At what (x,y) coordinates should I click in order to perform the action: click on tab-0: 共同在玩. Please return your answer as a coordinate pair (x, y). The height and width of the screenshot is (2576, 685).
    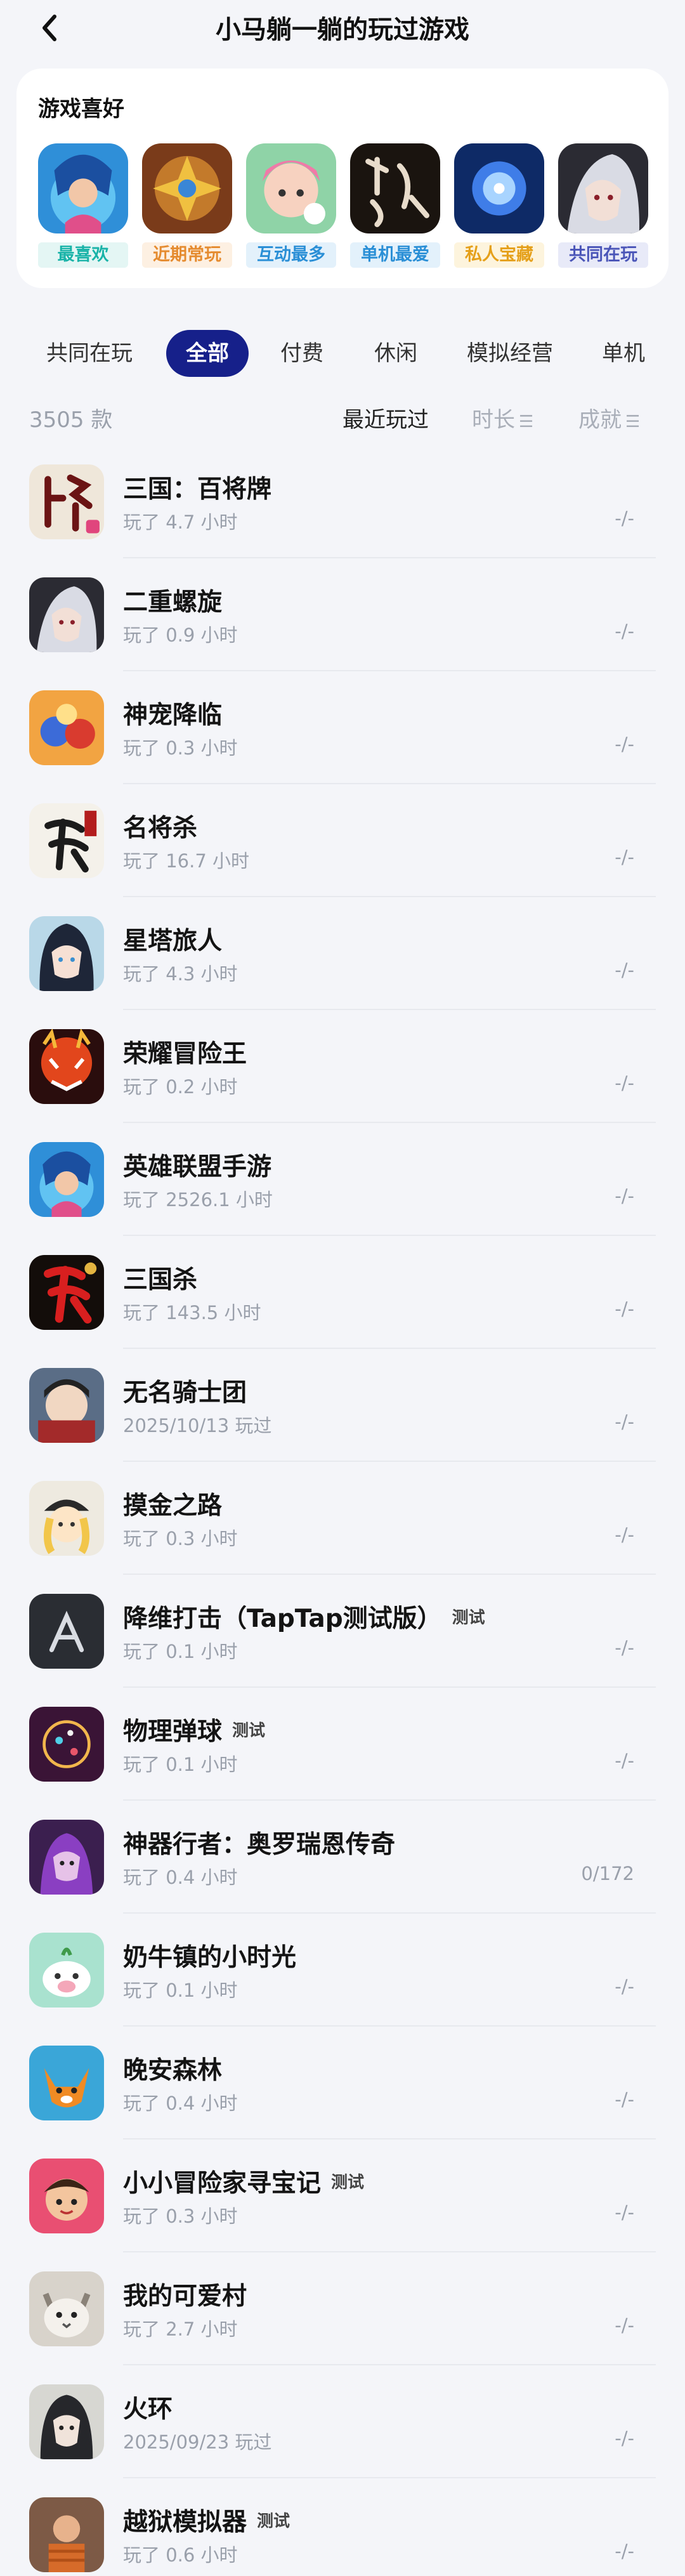
    Looking at the image, I should click on (90, 353).